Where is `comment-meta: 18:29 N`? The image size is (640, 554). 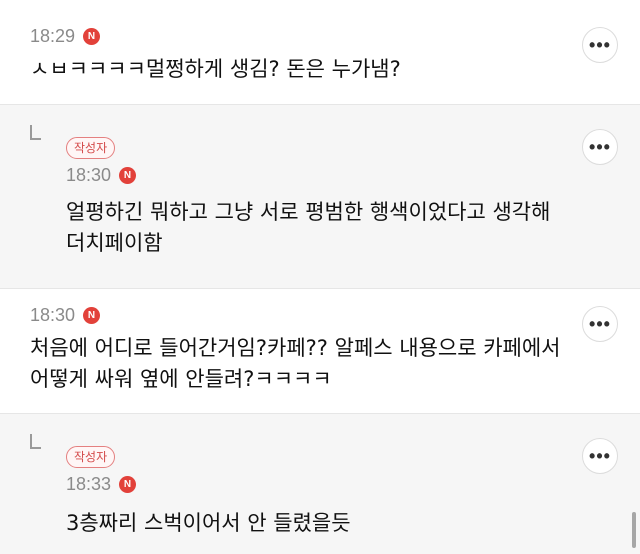 comment-meta: 18:29 N is located at coordinates (65, 36).